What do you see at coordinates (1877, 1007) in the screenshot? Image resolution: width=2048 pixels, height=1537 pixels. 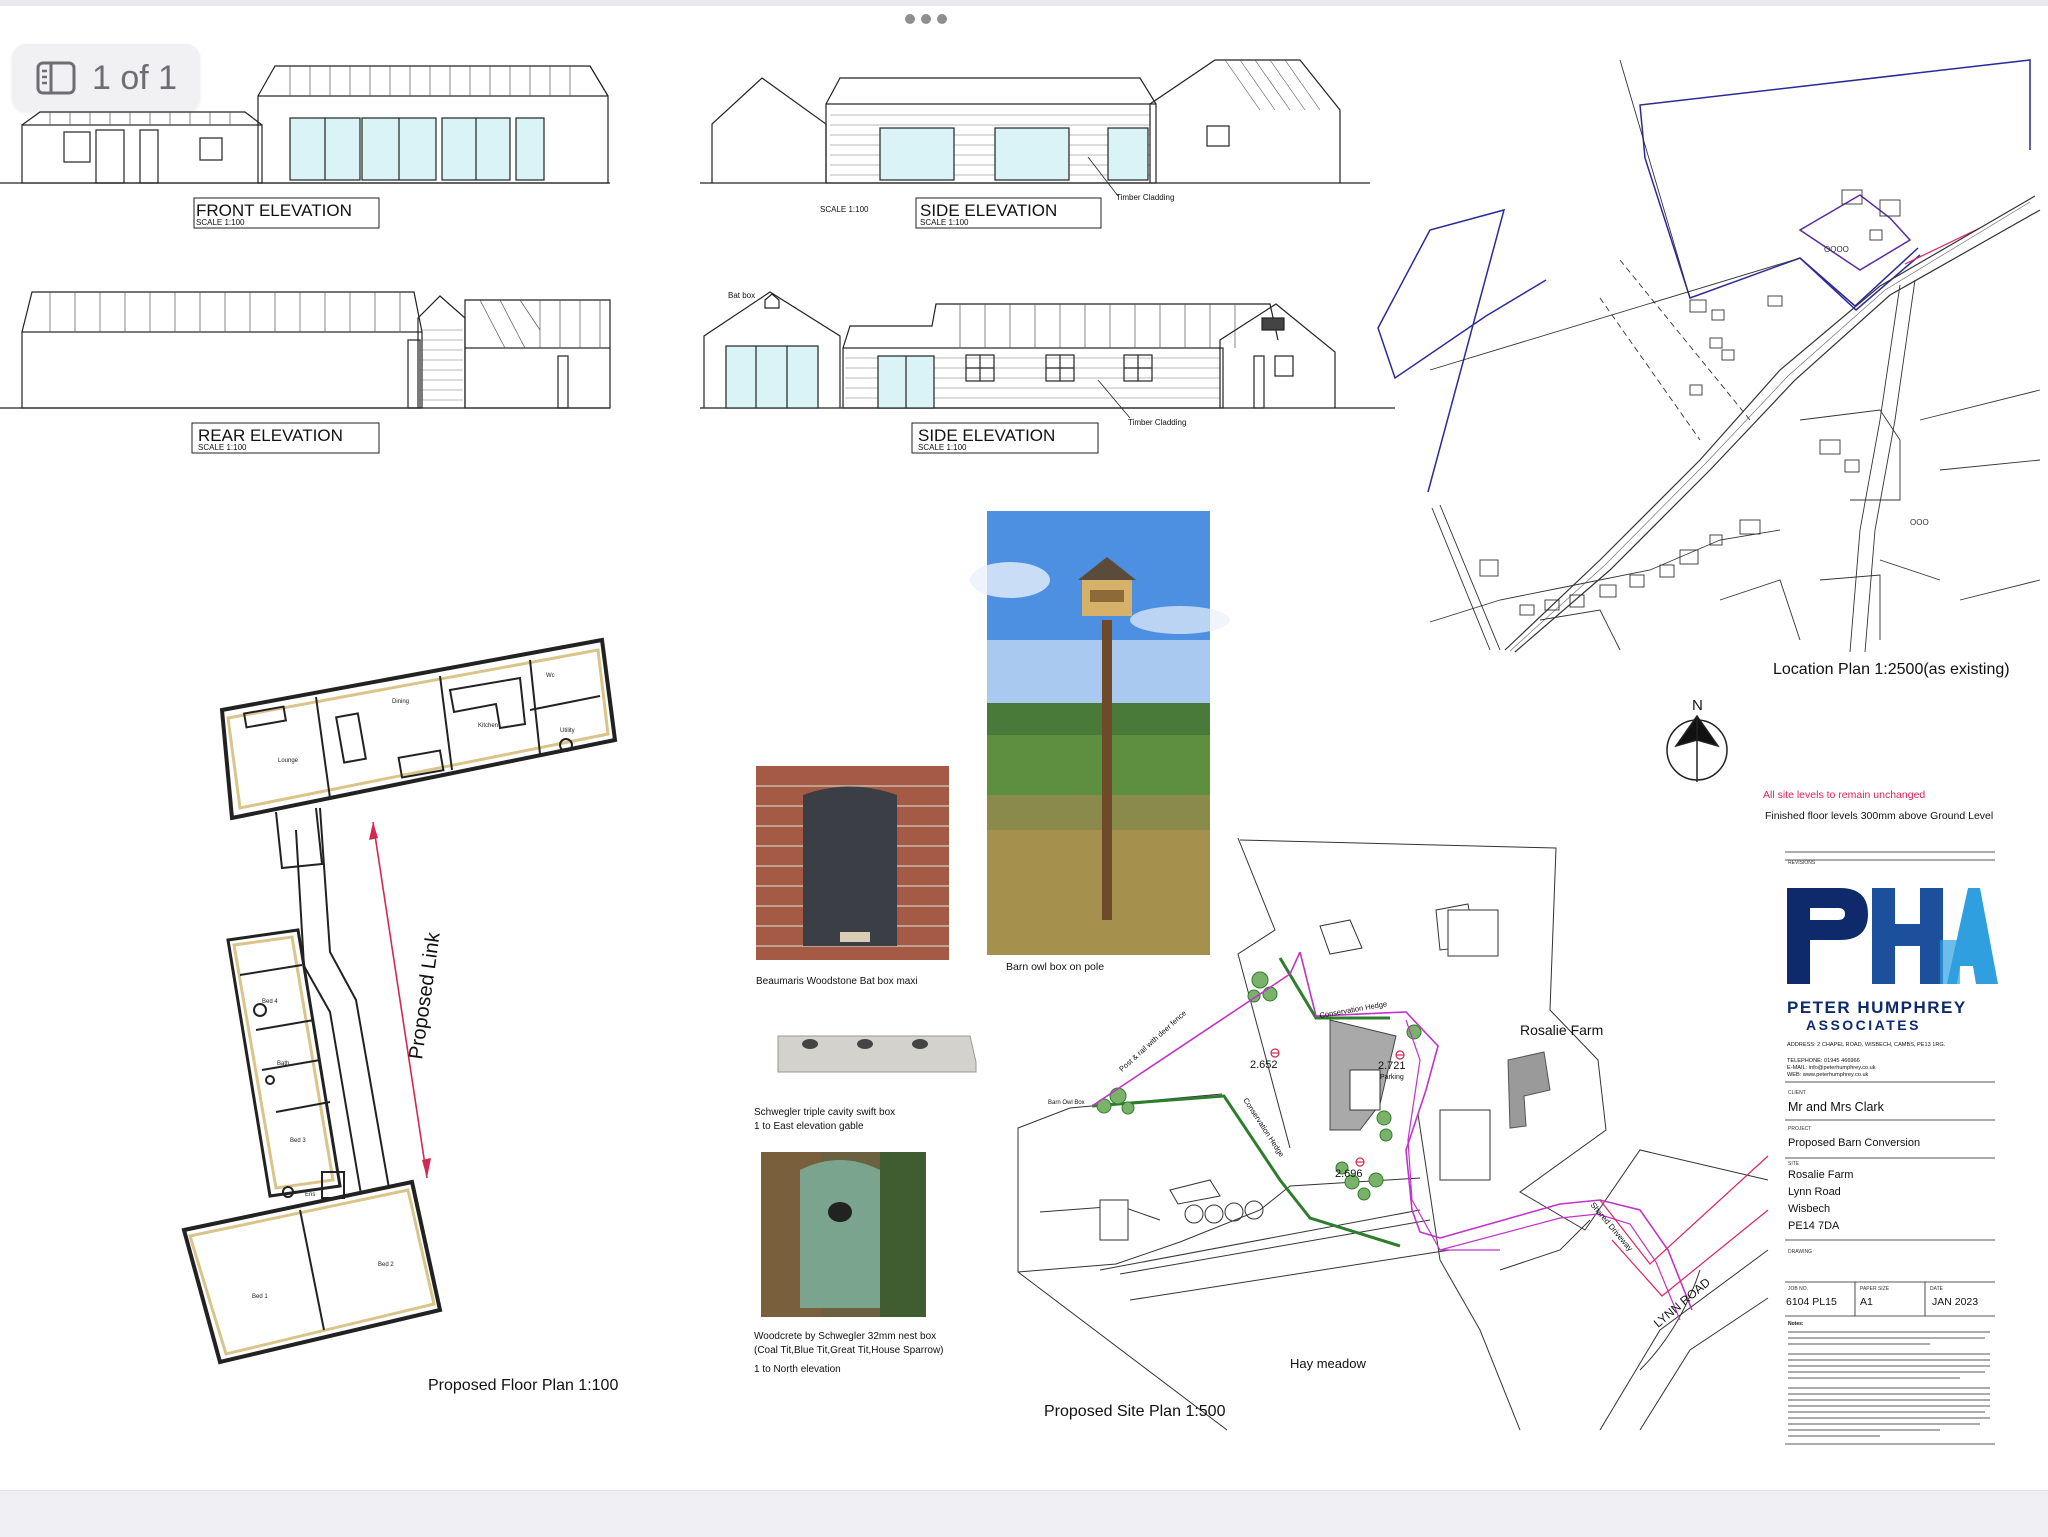 I see `company-name-line1: PETER HUMPHREY` at bounding box center [1877, 1007].